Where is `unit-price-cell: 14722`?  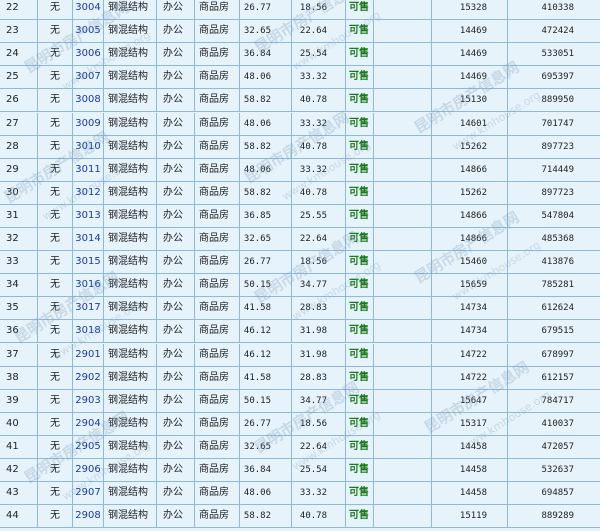 unit-price-cell: 14722 is located at coordinates (470, 354).